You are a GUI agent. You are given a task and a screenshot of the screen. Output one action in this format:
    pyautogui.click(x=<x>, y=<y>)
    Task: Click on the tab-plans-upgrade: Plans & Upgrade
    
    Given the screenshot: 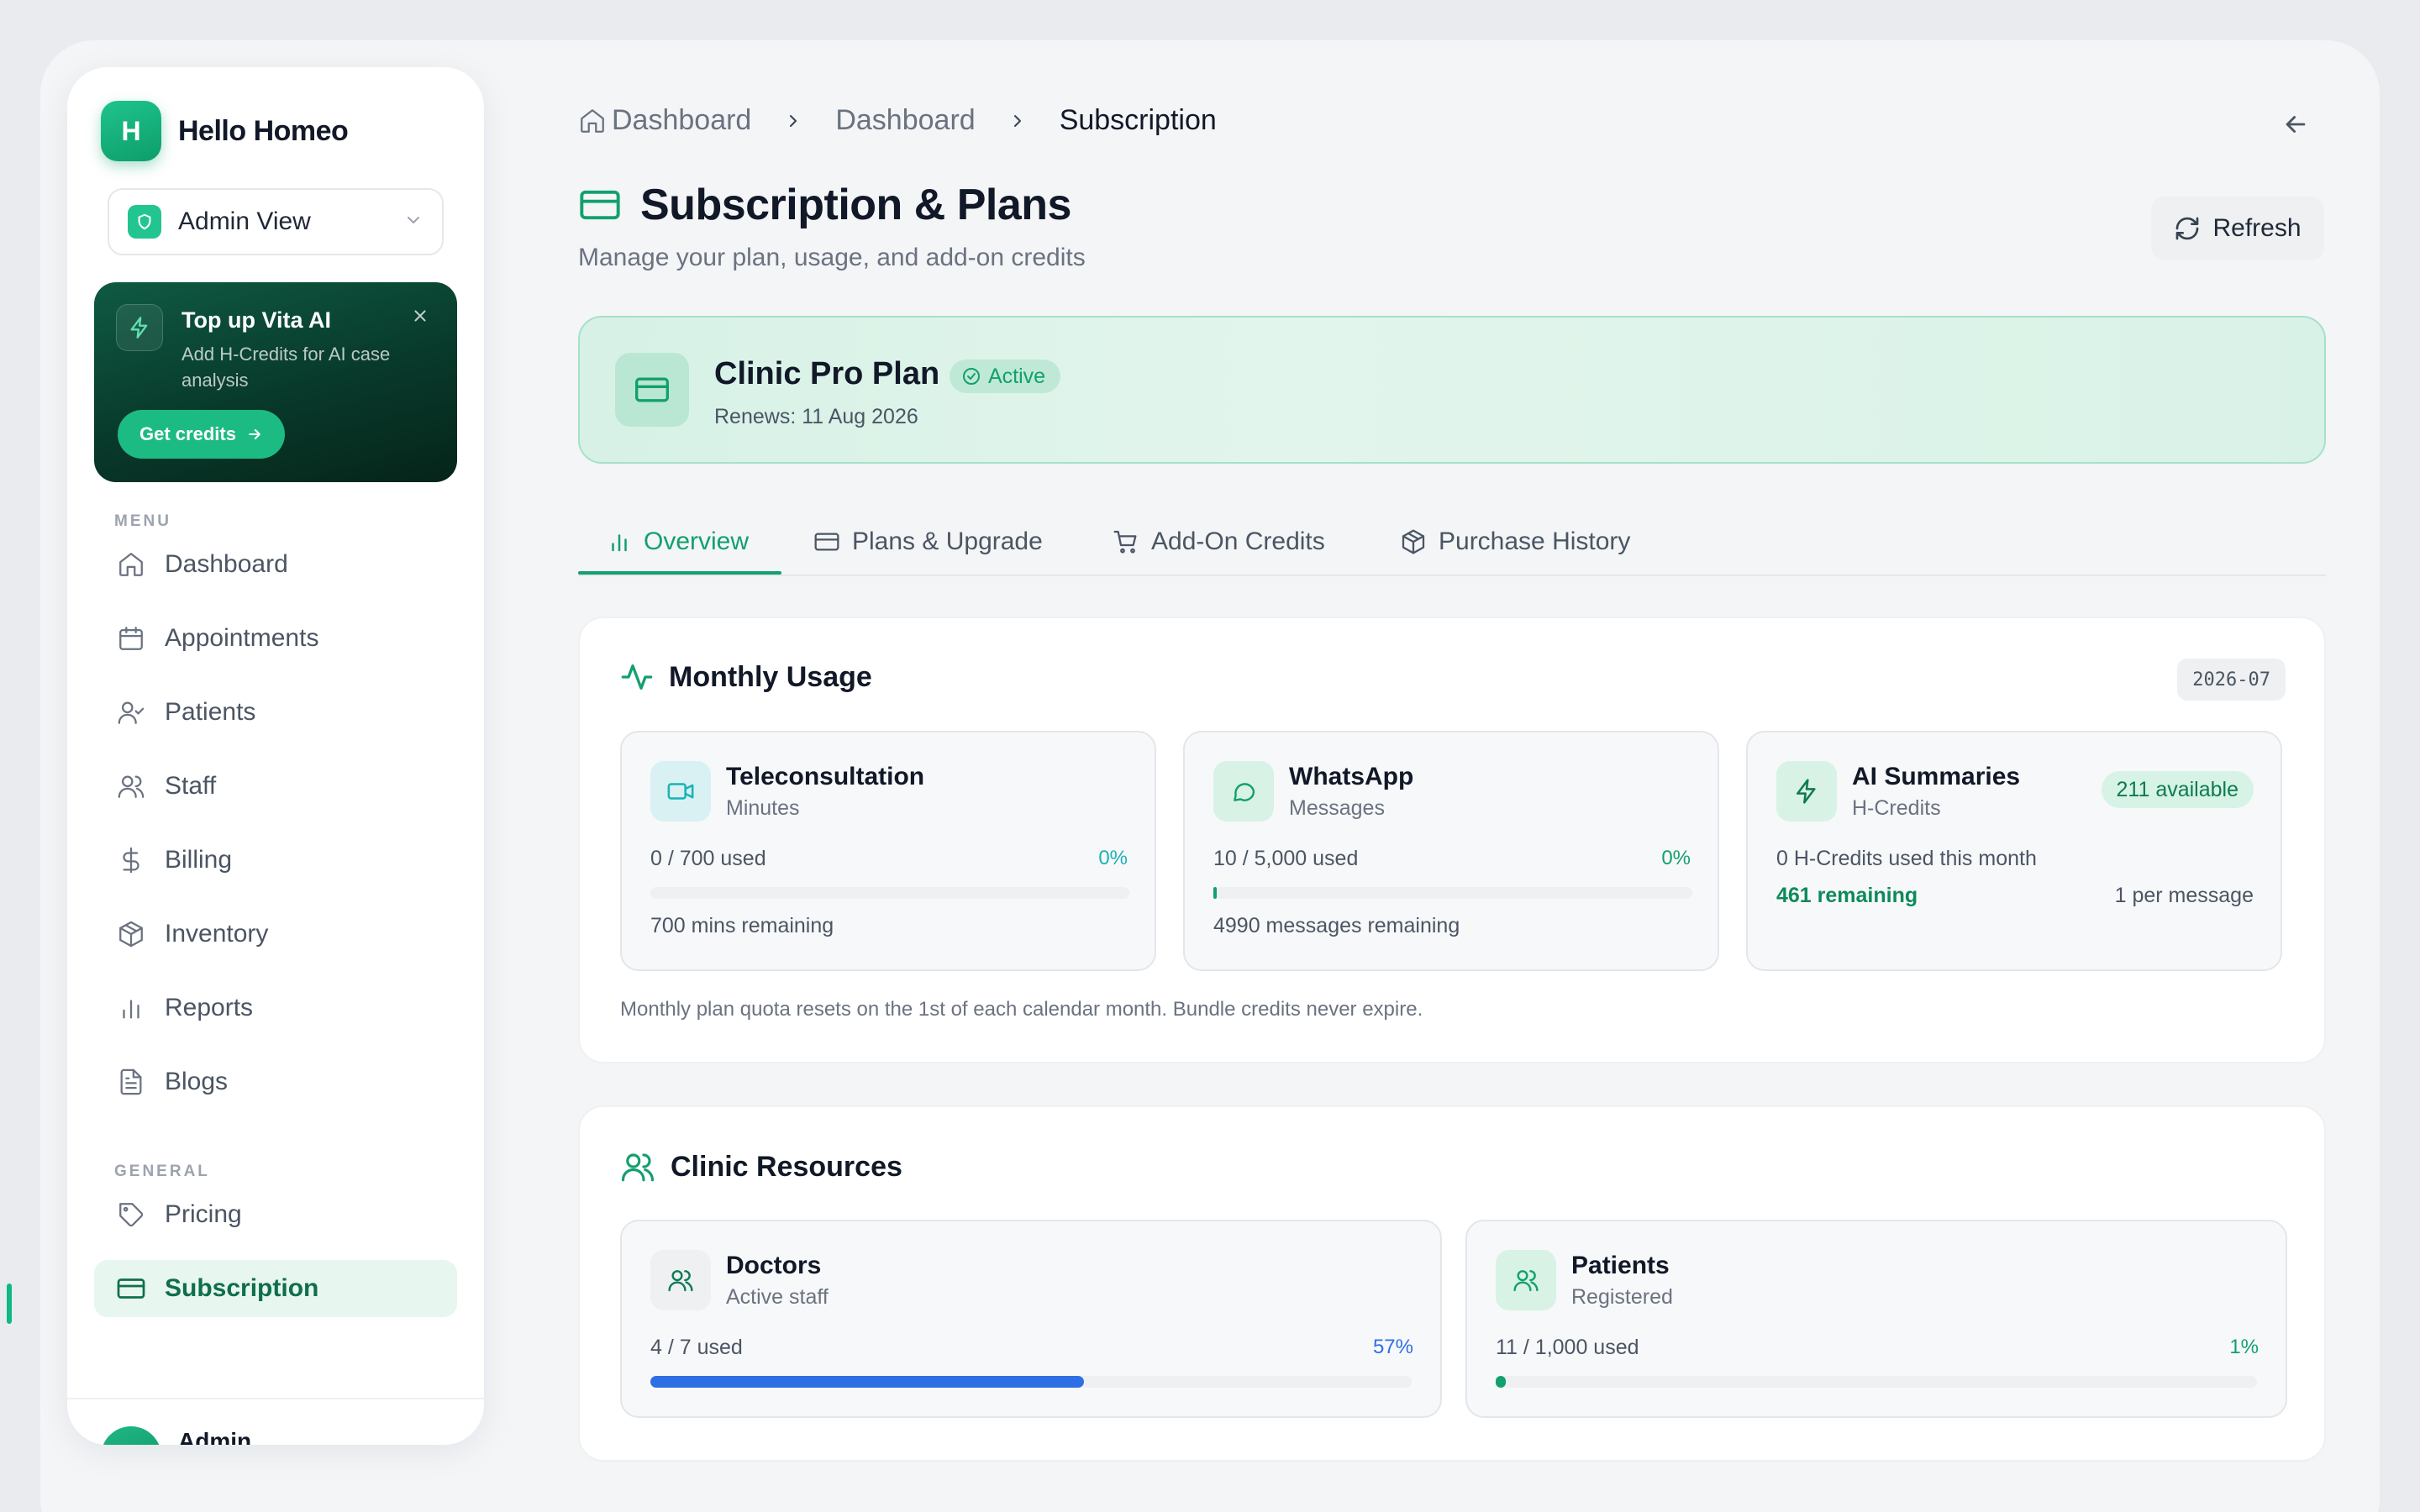 What is the action you would take?
    pyautogui.click(x=928, y=541)
    